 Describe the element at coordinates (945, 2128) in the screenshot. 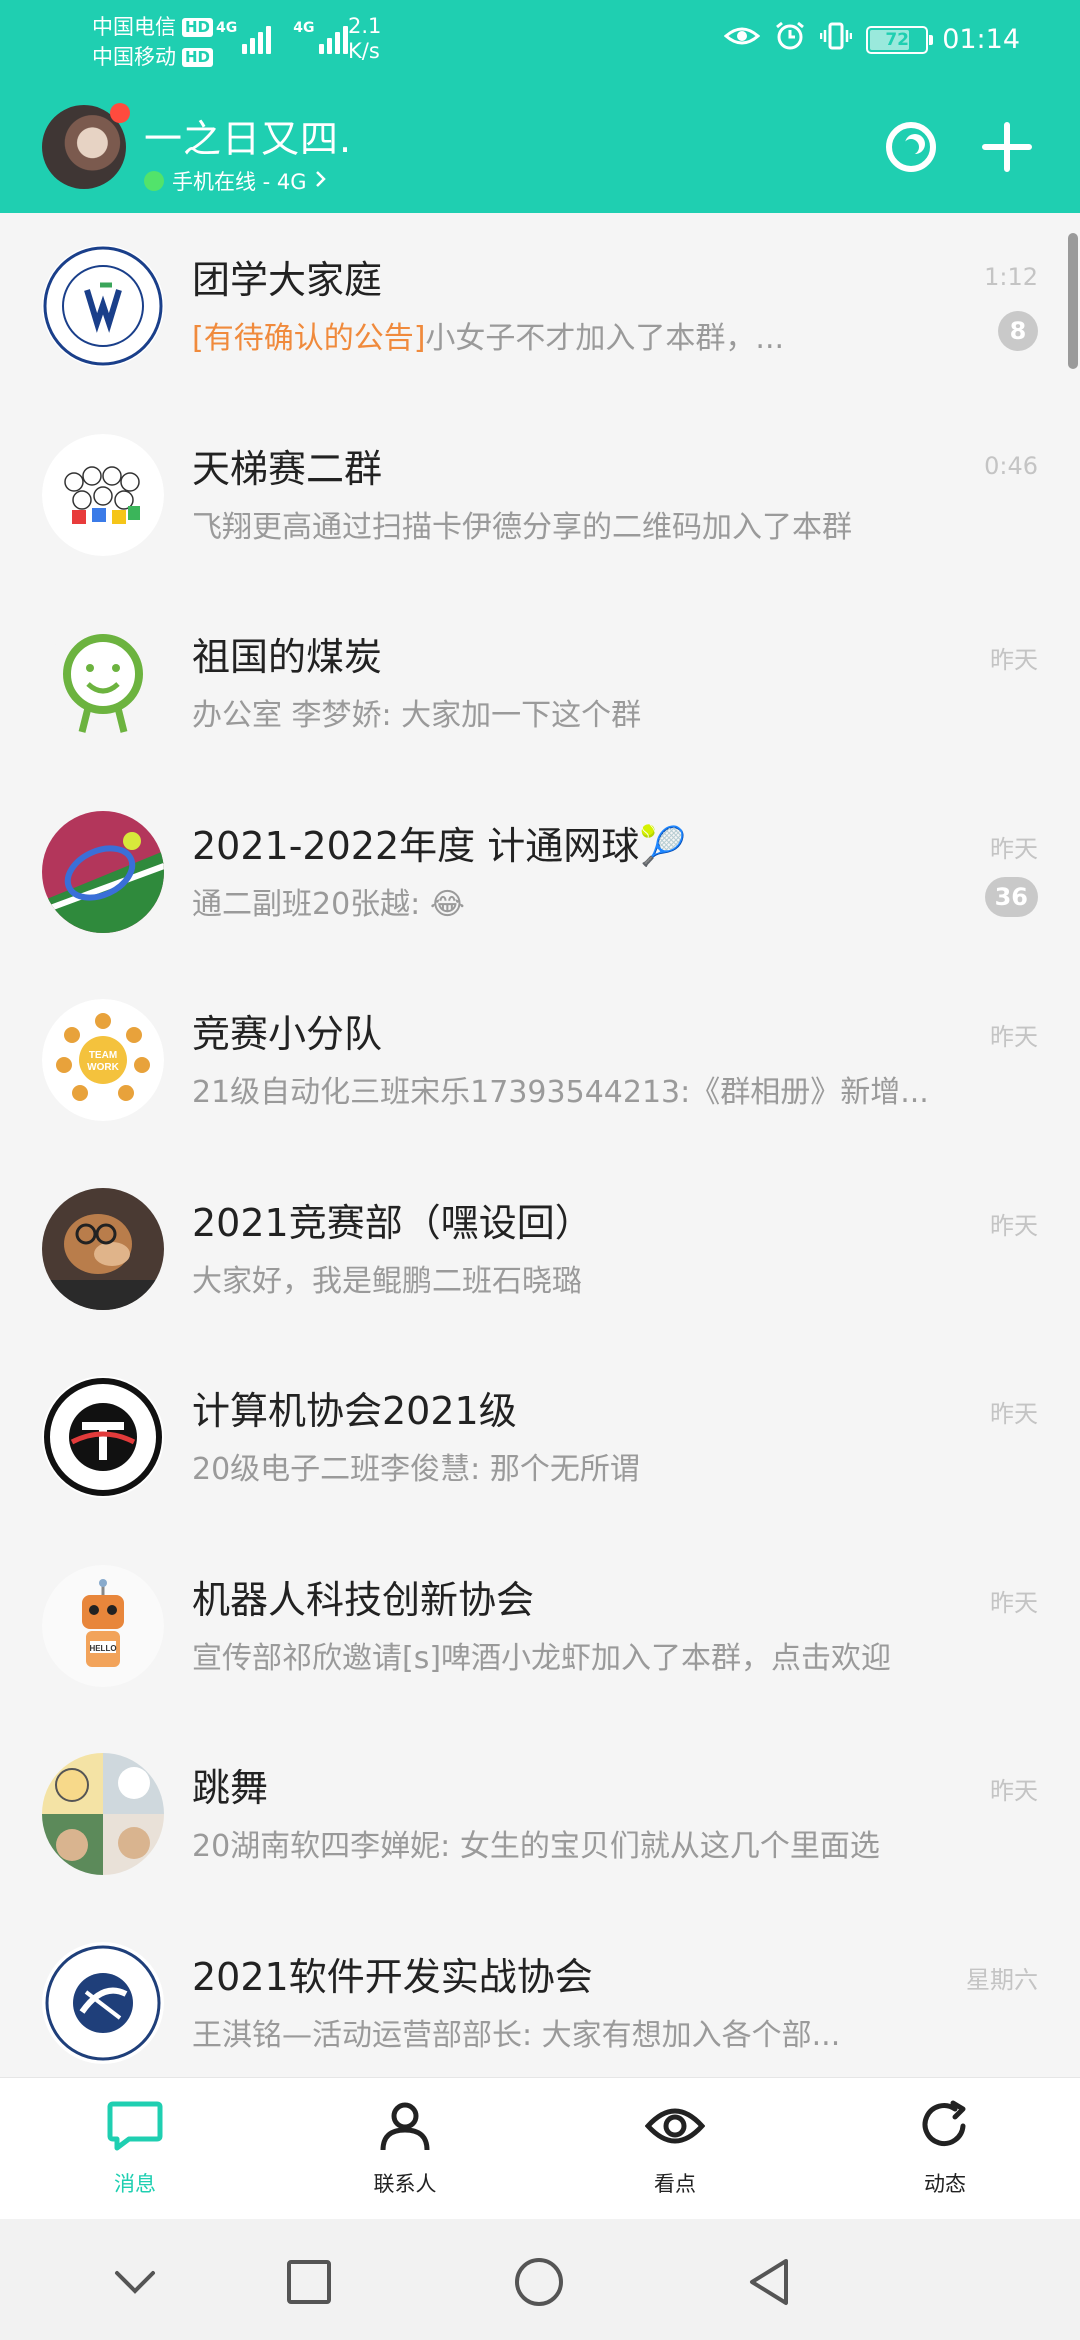

I see `refresh-dynamic-icon` at that location.